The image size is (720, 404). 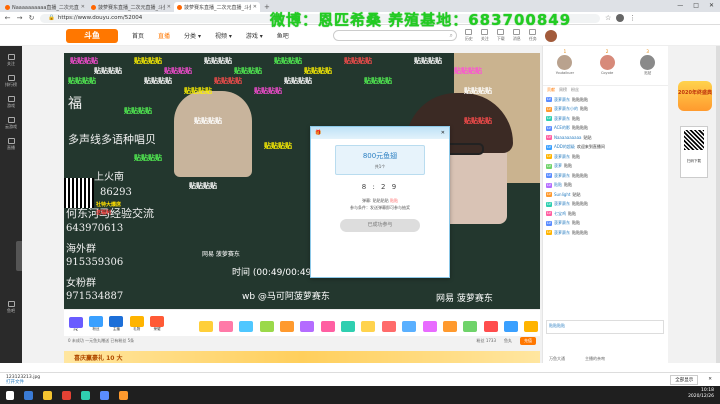 I want to click on balance-label: 鱼丸, so click(x=508, y=340).